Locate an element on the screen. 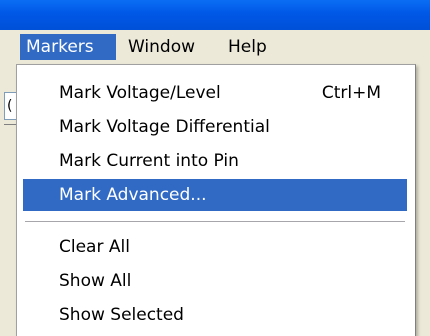 Image resolution: width=430 pixels, height=336 pixels. menu-item-mark-voltage-differential: Mark Voltage Differential is located at coordinates (215, 127).